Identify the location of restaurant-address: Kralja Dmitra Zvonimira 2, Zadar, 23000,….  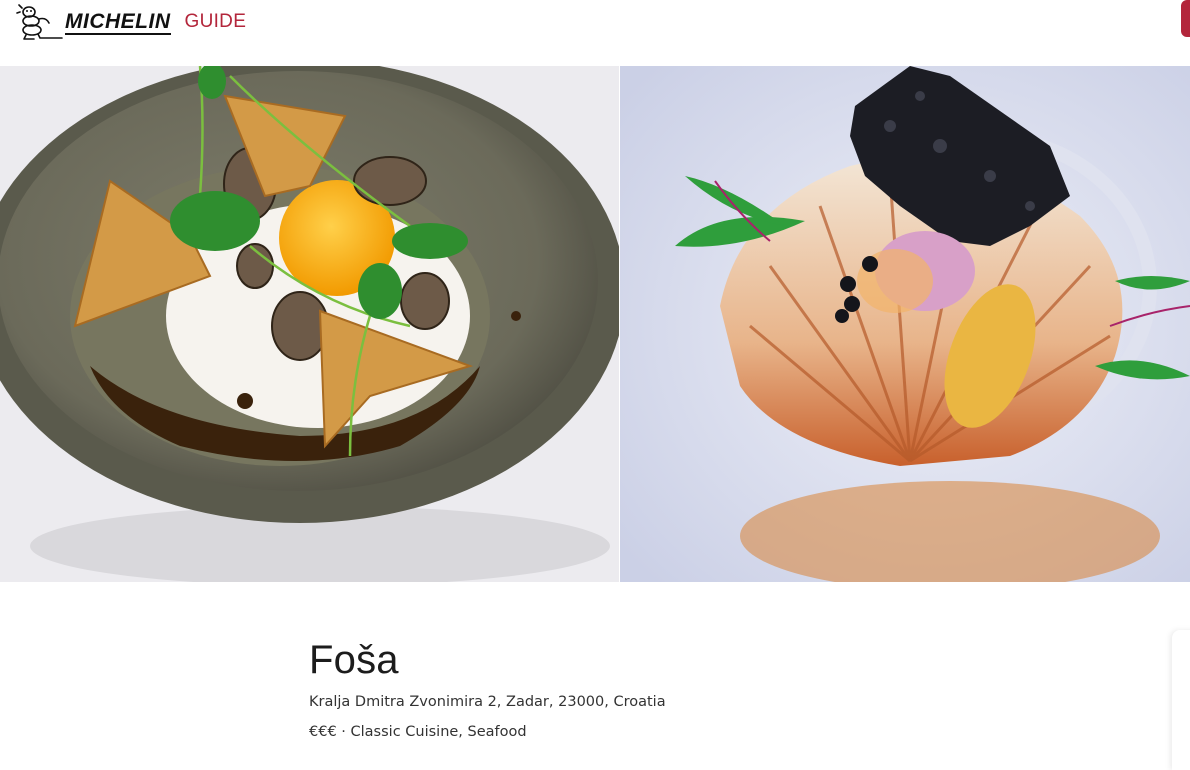
(487, 702).